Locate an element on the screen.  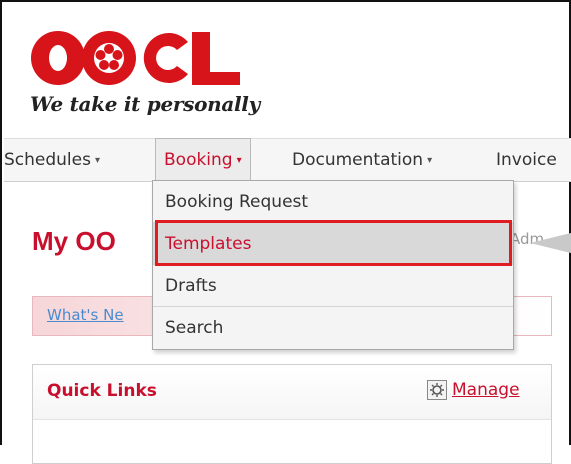
nav-item-schedules: Schedules ▾ is located at coordinates (52, 160).